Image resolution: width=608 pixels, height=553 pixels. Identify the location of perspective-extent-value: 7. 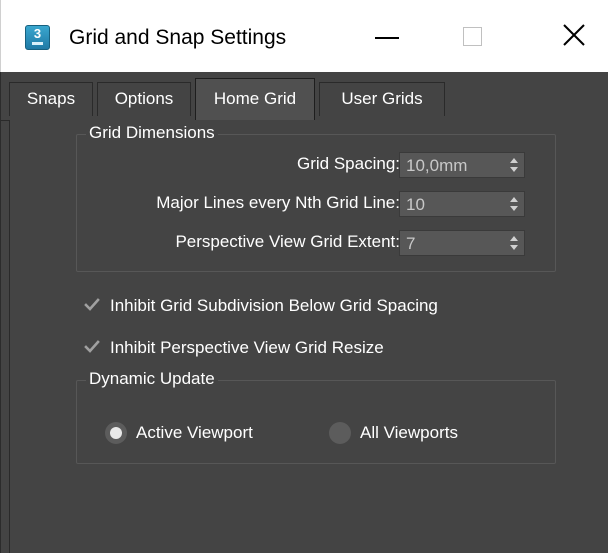
(411, 243).